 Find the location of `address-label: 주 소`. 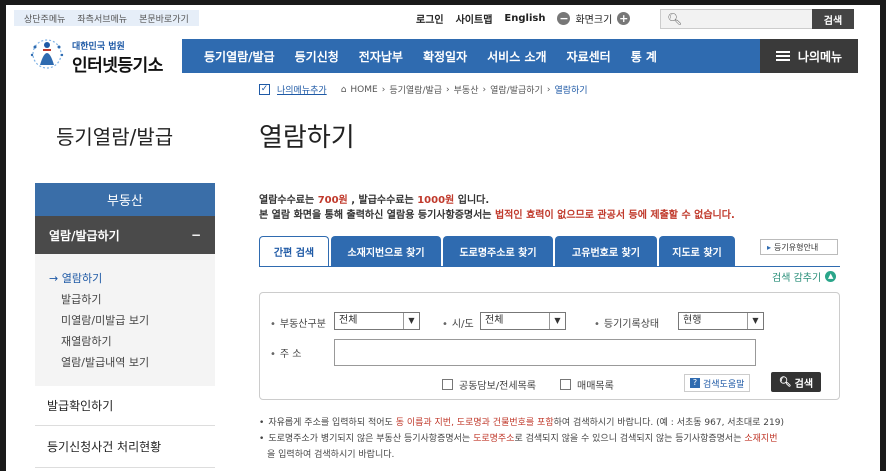

address-label: 주 소 is located at coordinates (286, 352).